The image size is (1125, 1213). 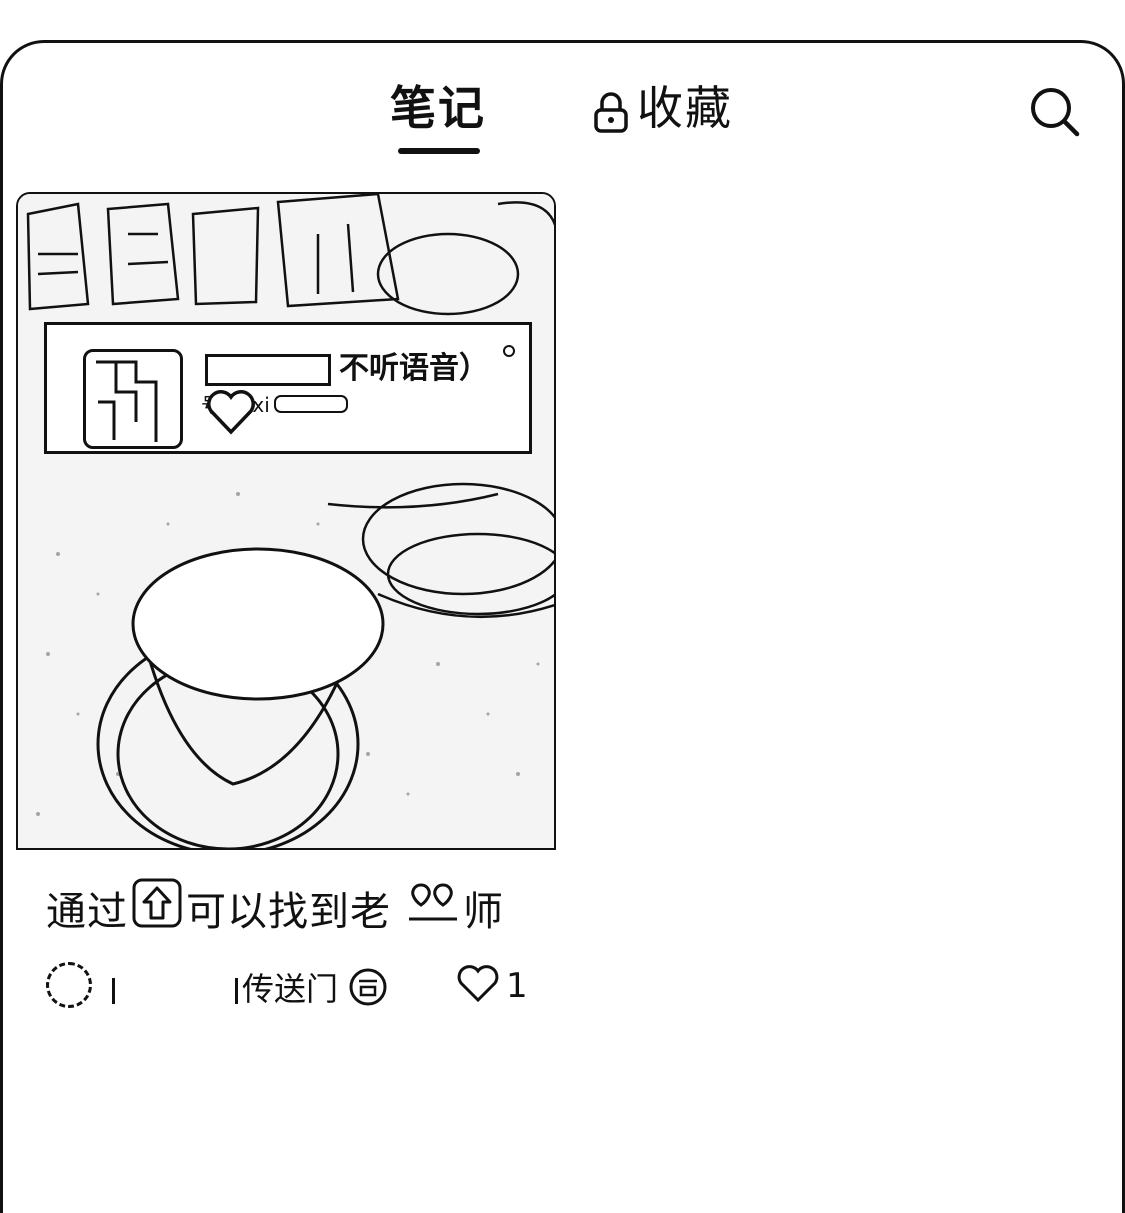 I want to click on note-meta: 传送门 1, so click(x=301, y=983).